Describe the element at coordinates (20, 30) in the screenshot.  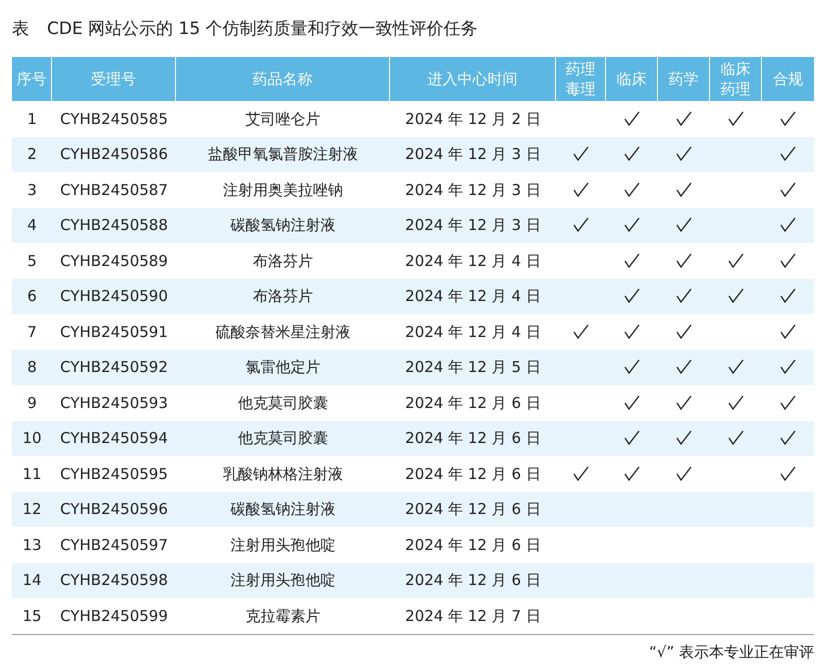
I see `table-label: 表` at that location.